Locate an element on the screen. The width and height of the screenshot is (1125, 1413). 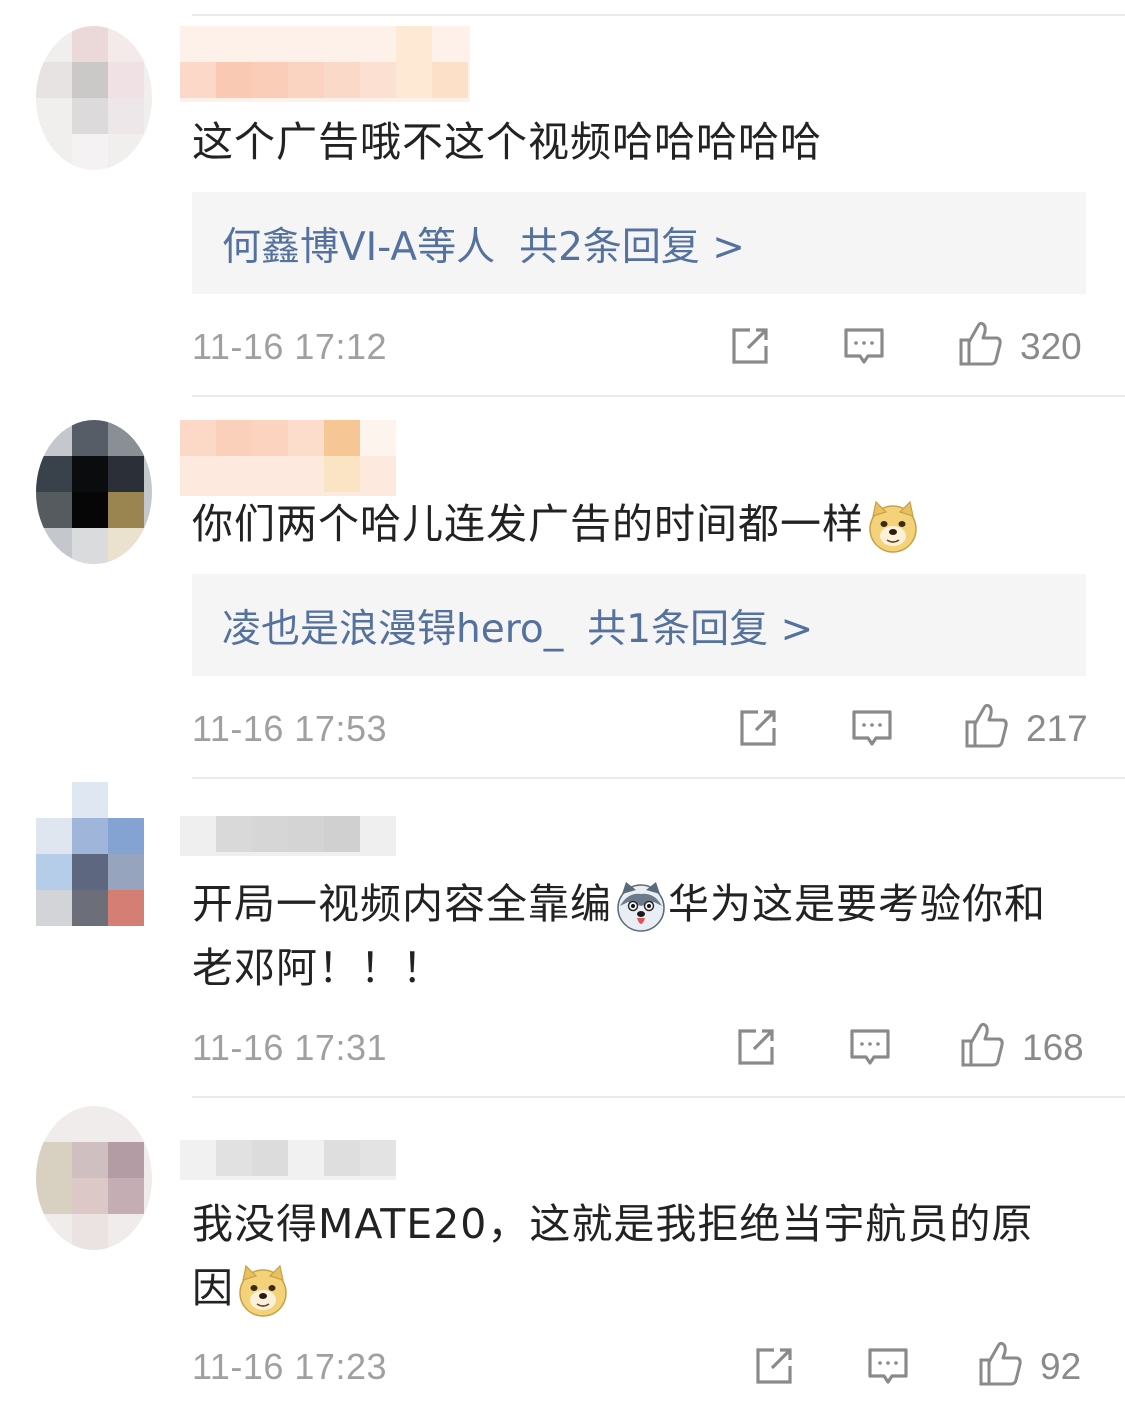
reply-summary: 何鑫博VI-A等人 共2条回复 > is located at coordinates (639, 243).